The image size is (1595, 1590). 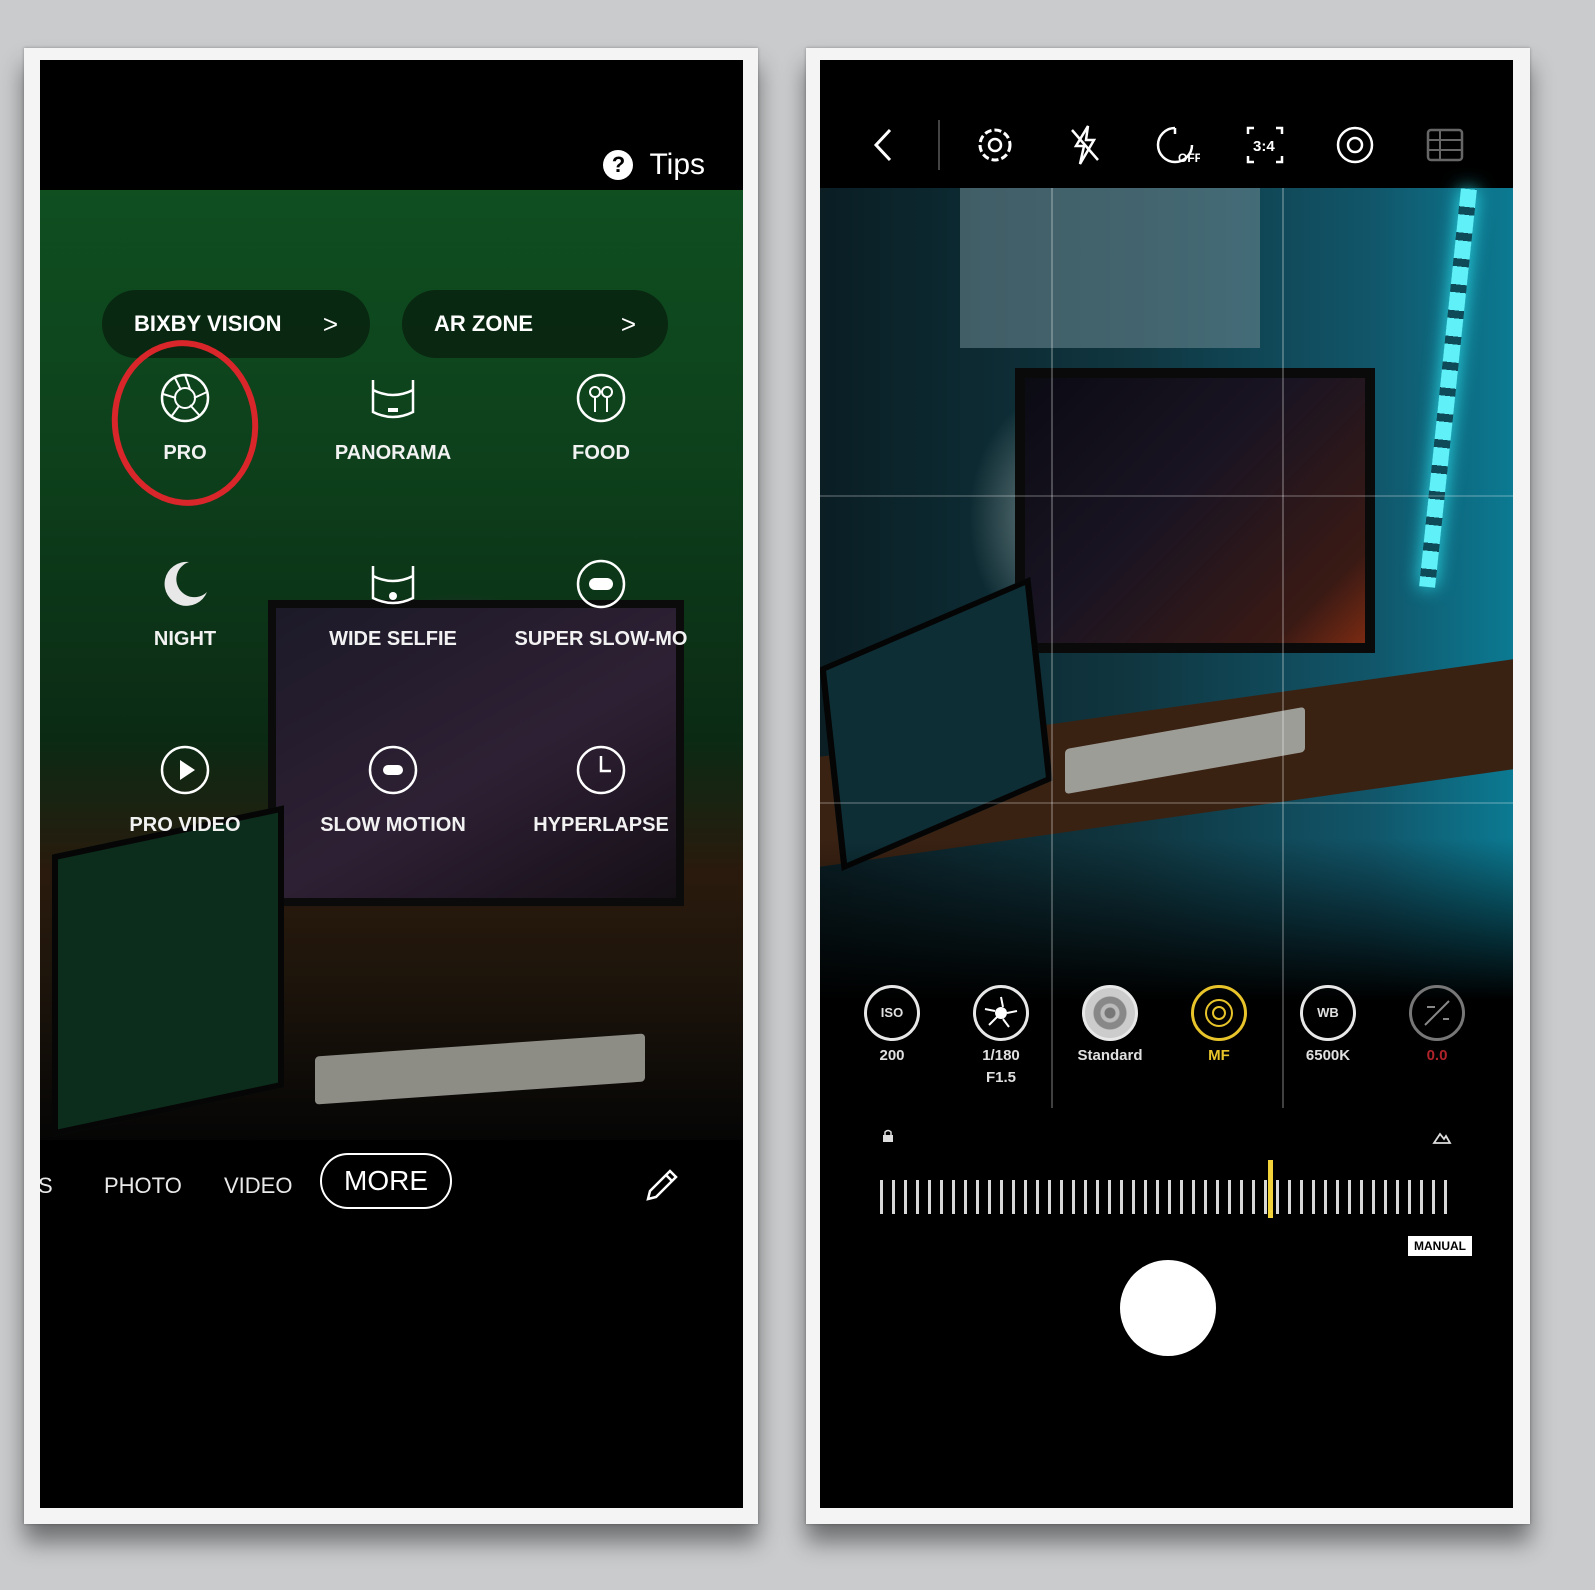 I want to click on mode-night: NIGHT, so click(x=185, y=604).